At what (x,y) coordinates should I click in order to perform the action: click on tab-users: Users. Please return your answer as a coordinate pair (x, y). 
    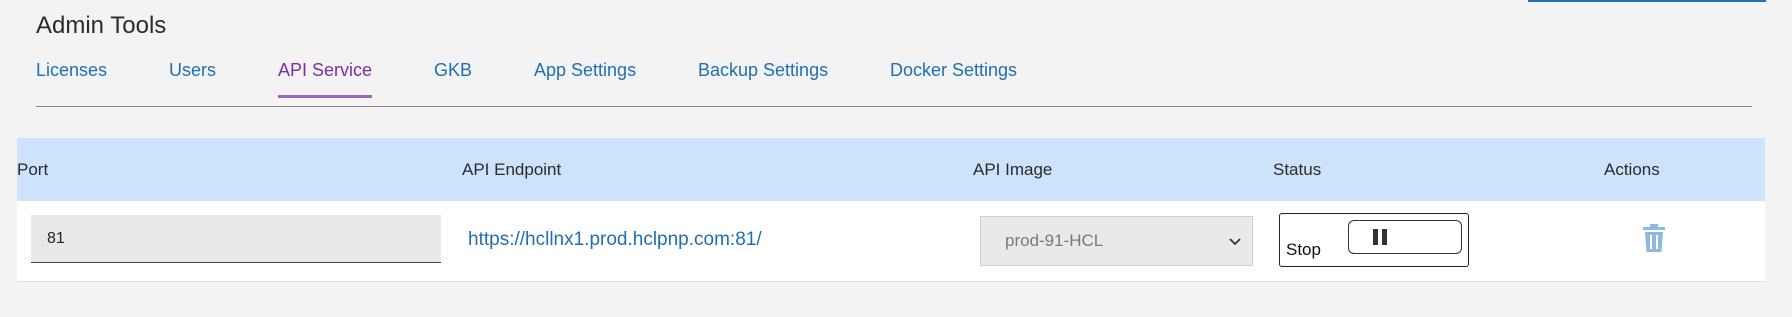
    Looking at the image, I should click on (192, 77).